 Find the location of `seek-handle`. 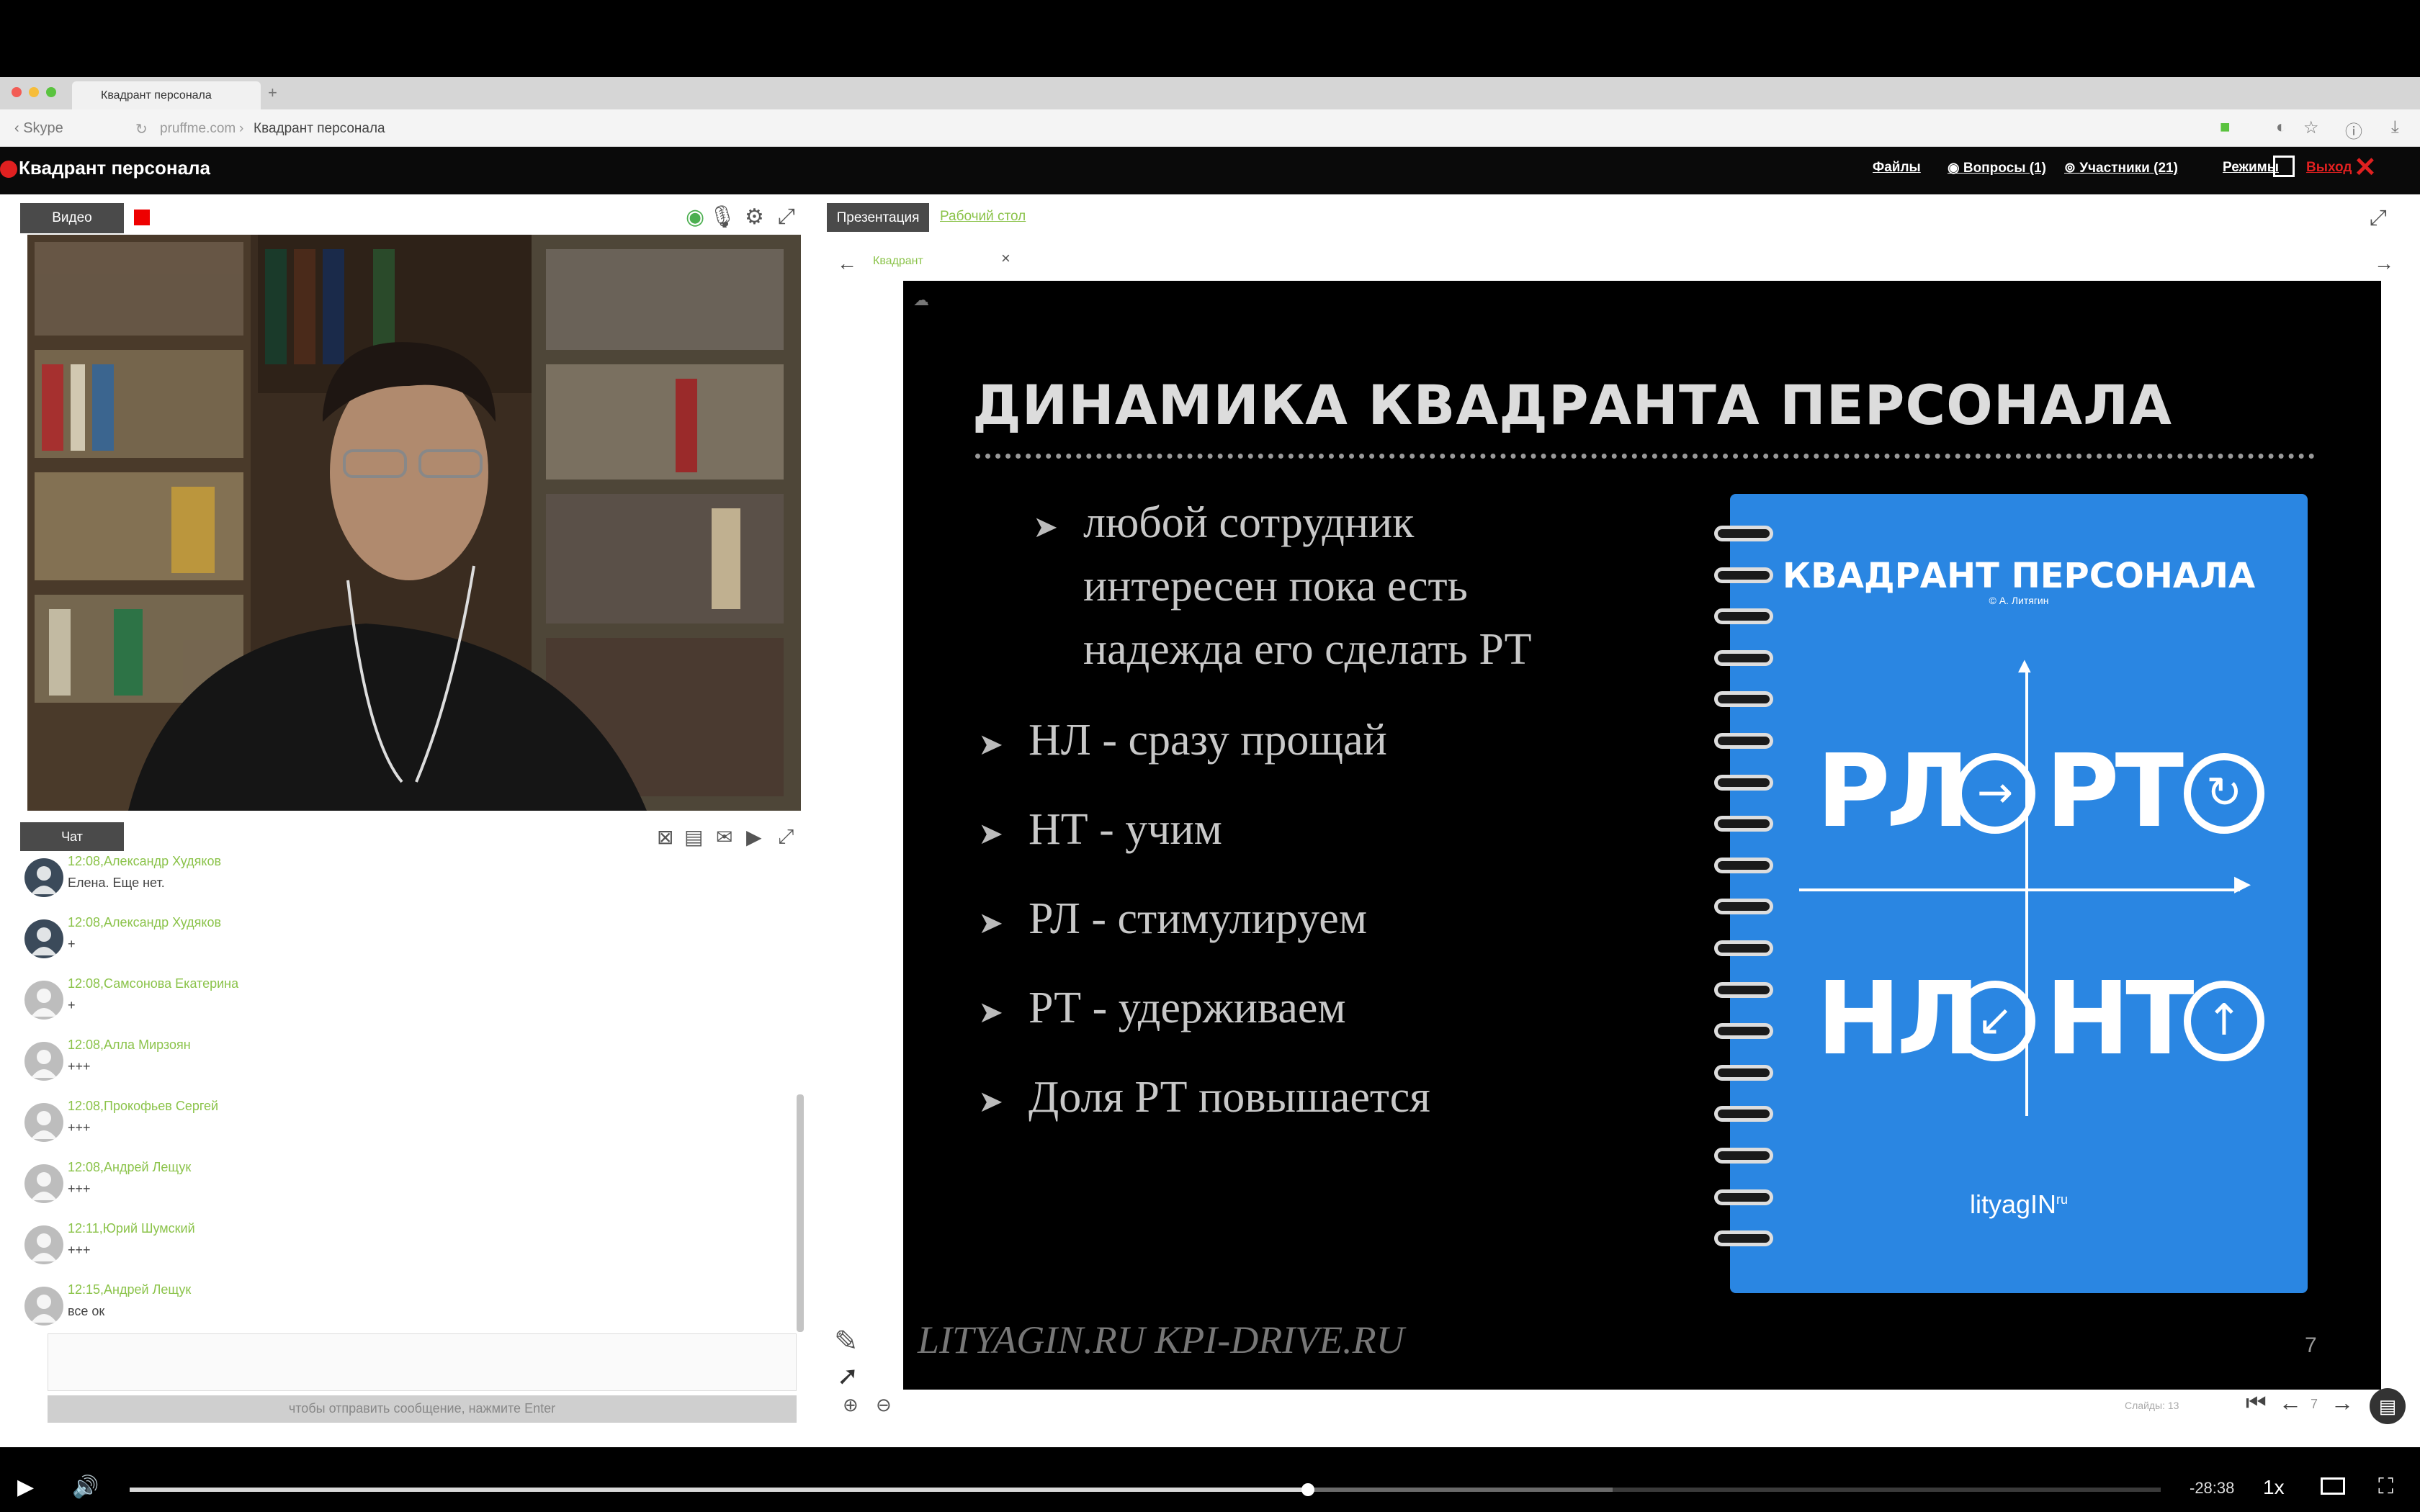

seek-handle is located at coordinates (1307, 1489).